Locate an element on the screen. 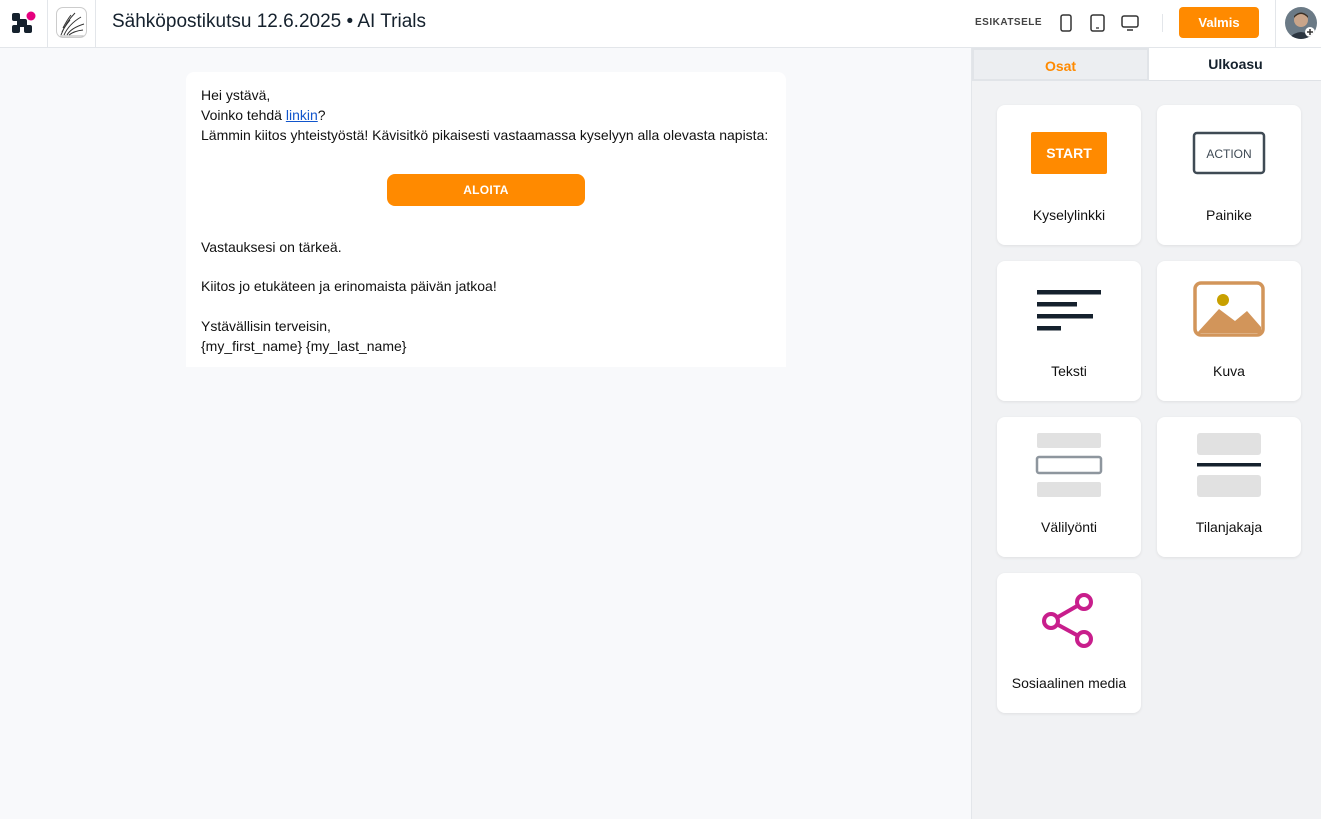  user-menu is located at coordinates (1298, 23).